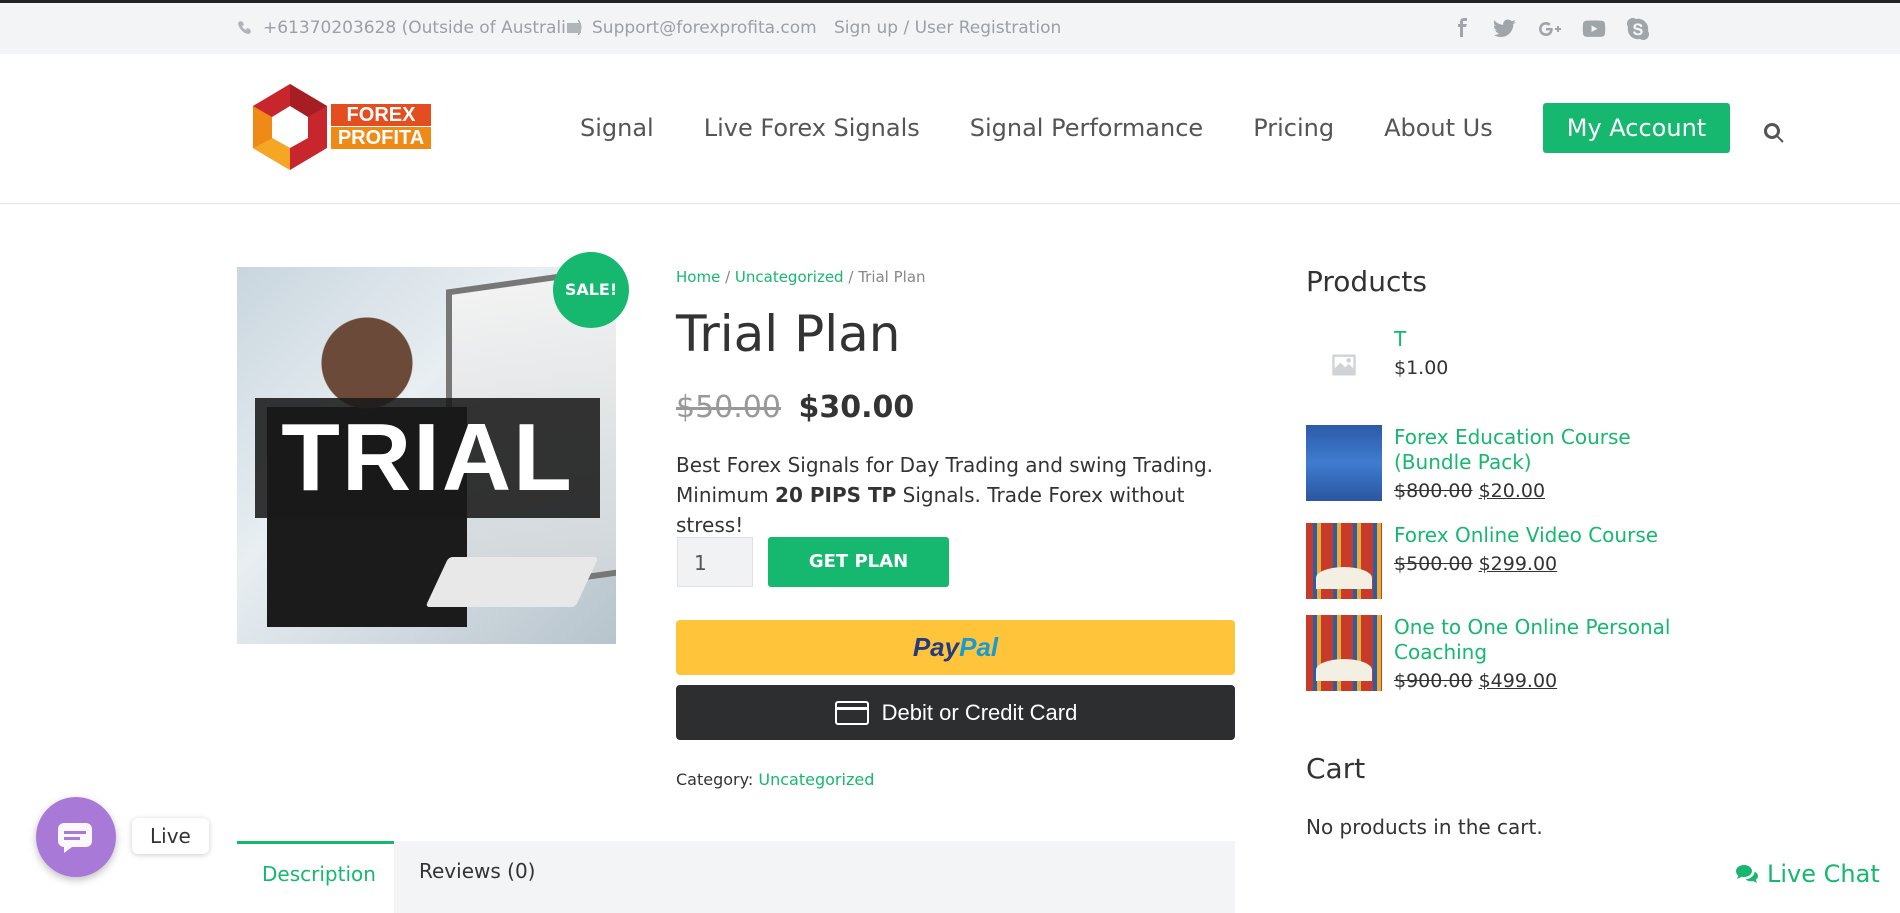 Image resolution: width=1900 pixels, height=913 pixels. I want to click on signup-link: Sign up / User Registration, so click(947, 28).